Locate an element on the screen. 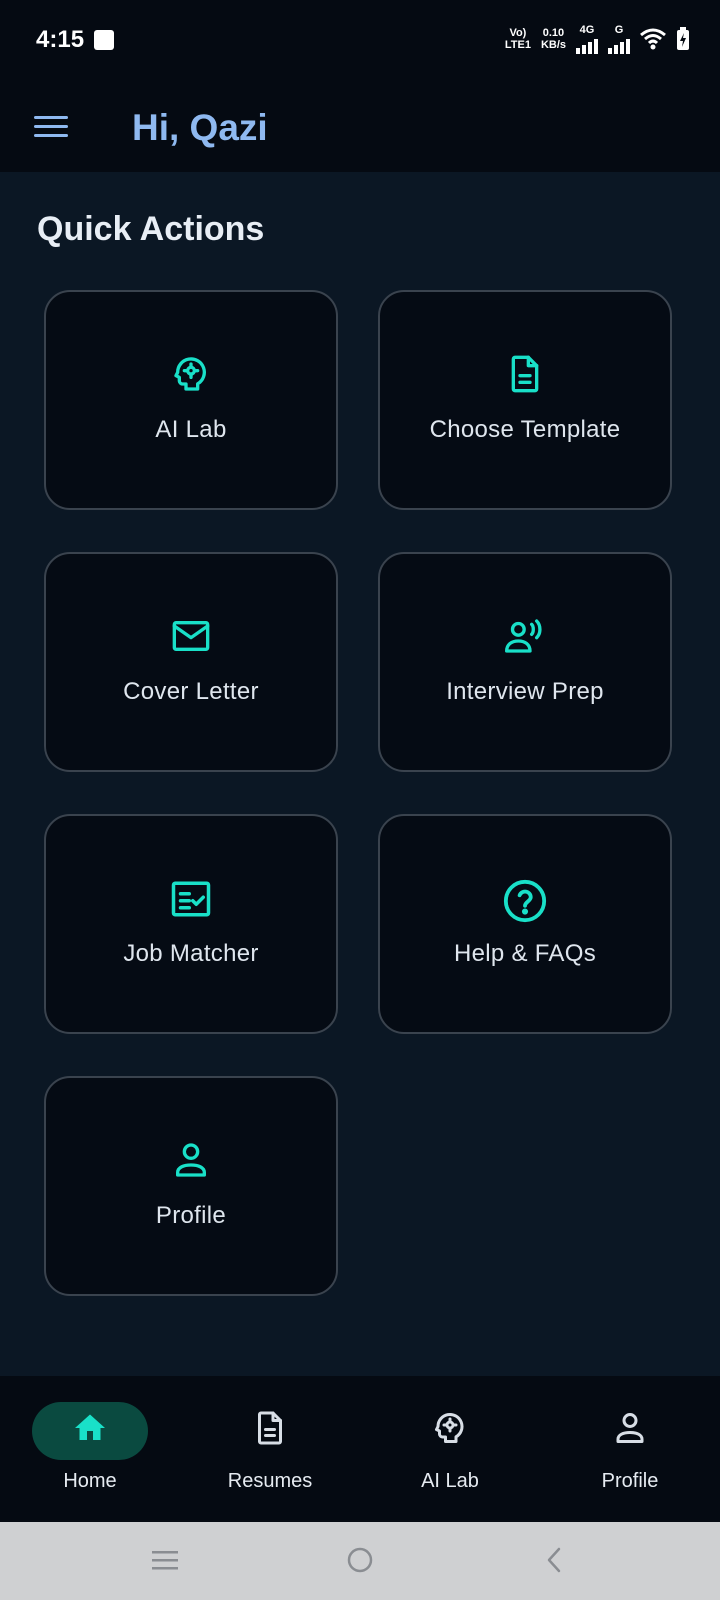 Image resolution: width=720 pixels, height=1600 pixels. action-card-help-faqs: Help & FAQs is located at coordinates (525, 924).